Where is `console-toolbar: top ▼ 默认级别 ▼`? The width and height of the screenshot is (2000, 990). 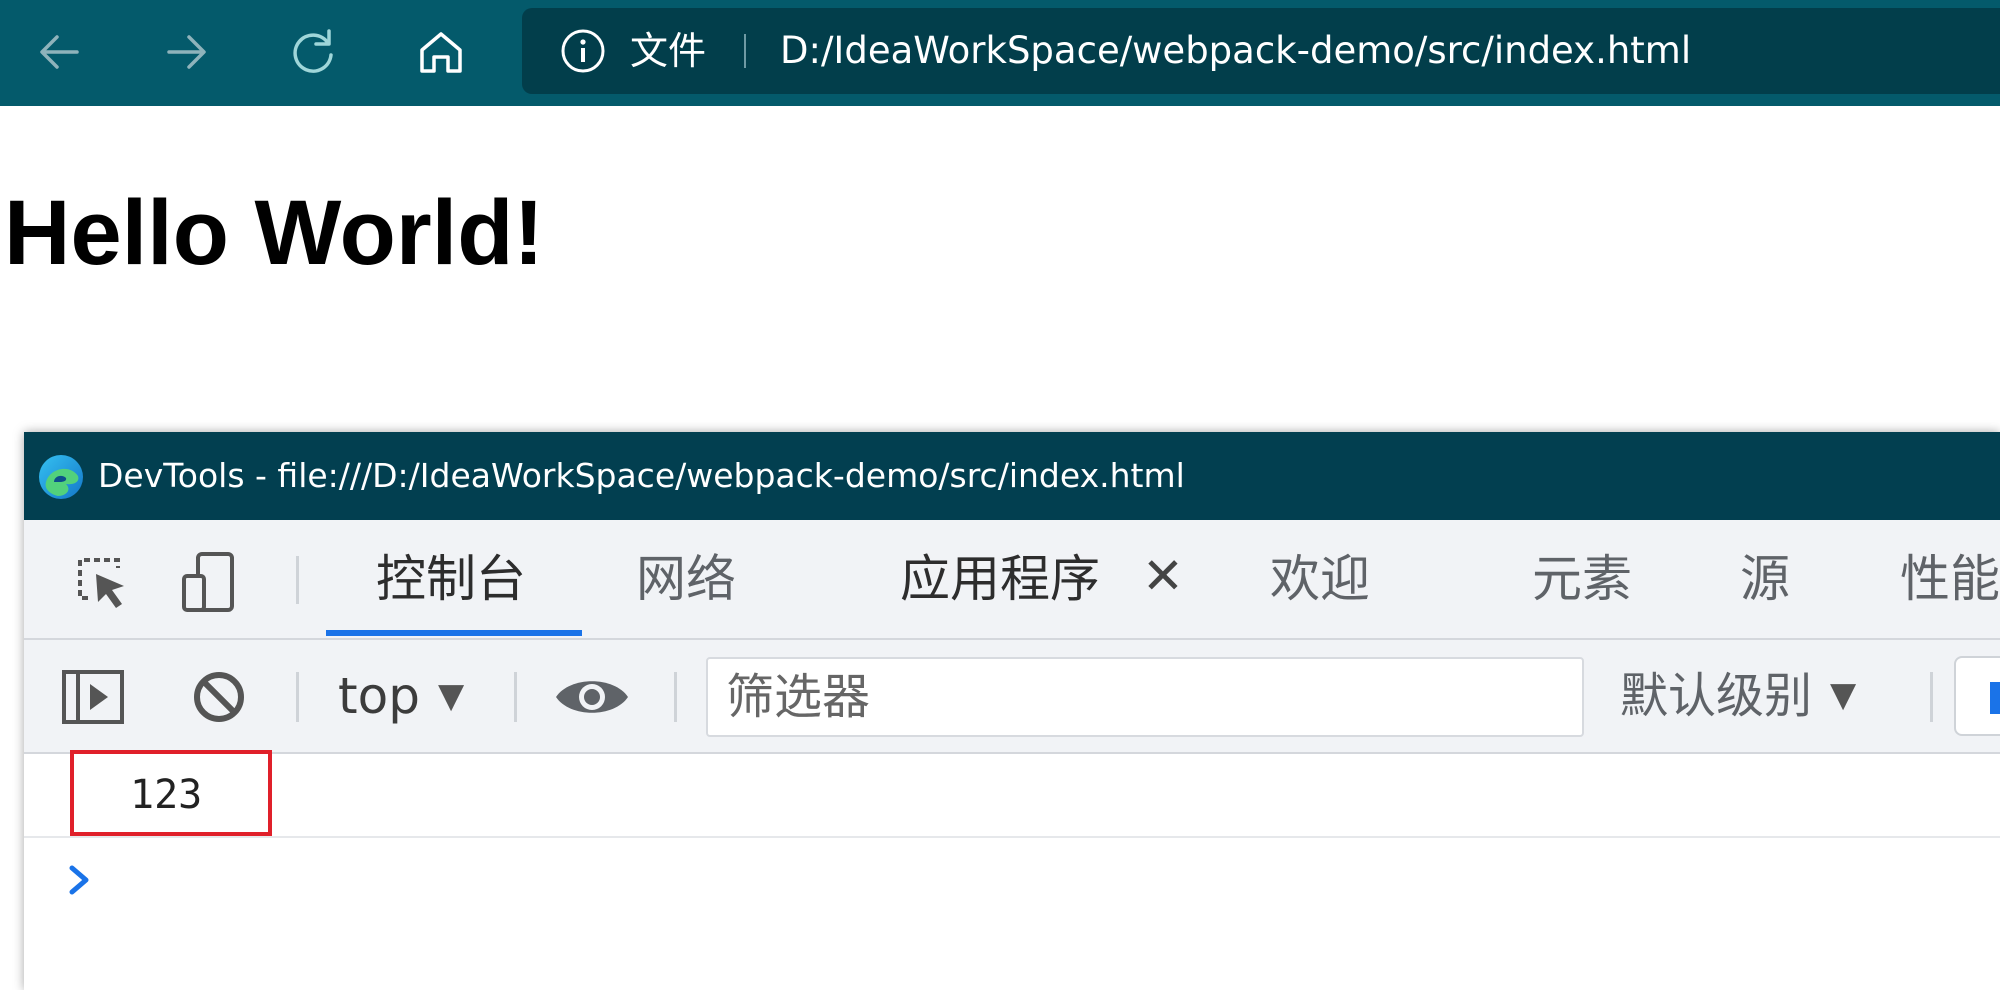
console-toolbar: top ▼ 默认级别 ▼ is located at coordinates (1012, 697).